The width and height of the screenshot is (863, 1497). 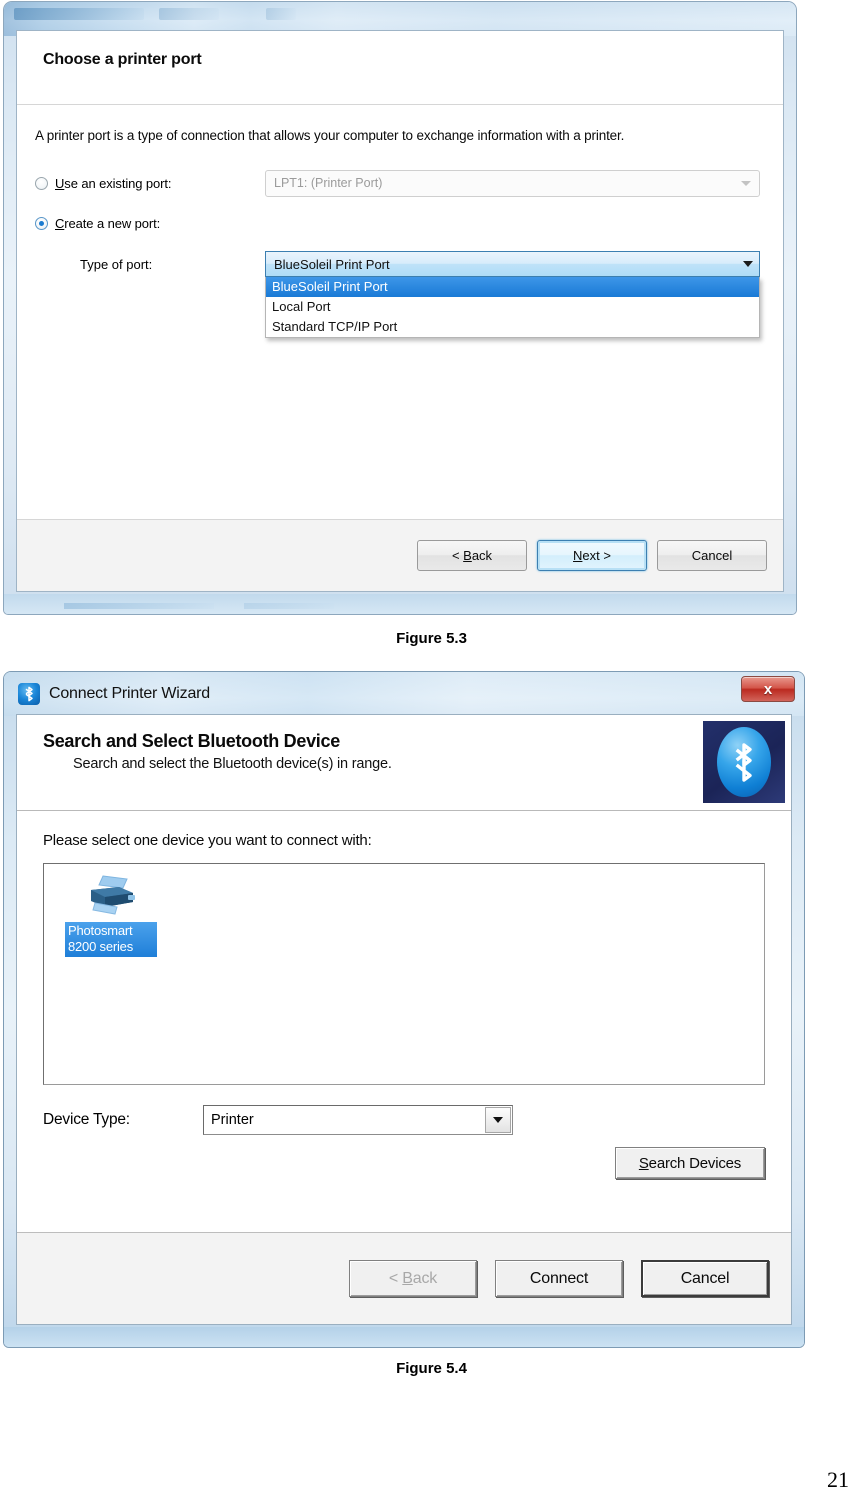 I want to click on device-type-row: Device Type: Printer, so click(x=404, y=1120).